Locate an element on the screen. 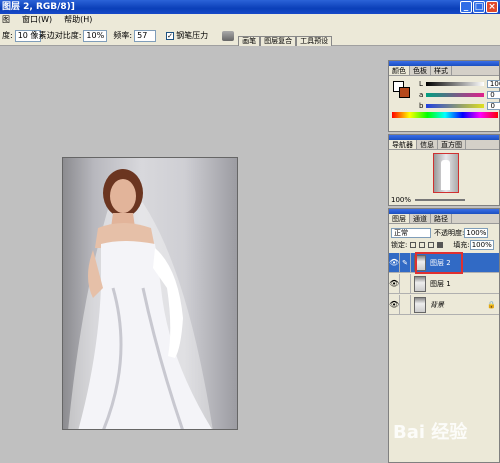 Image resolution: width=500 pixels, height=463 pixels. lock-label: 锁定: is located at coordinates (399, 245).